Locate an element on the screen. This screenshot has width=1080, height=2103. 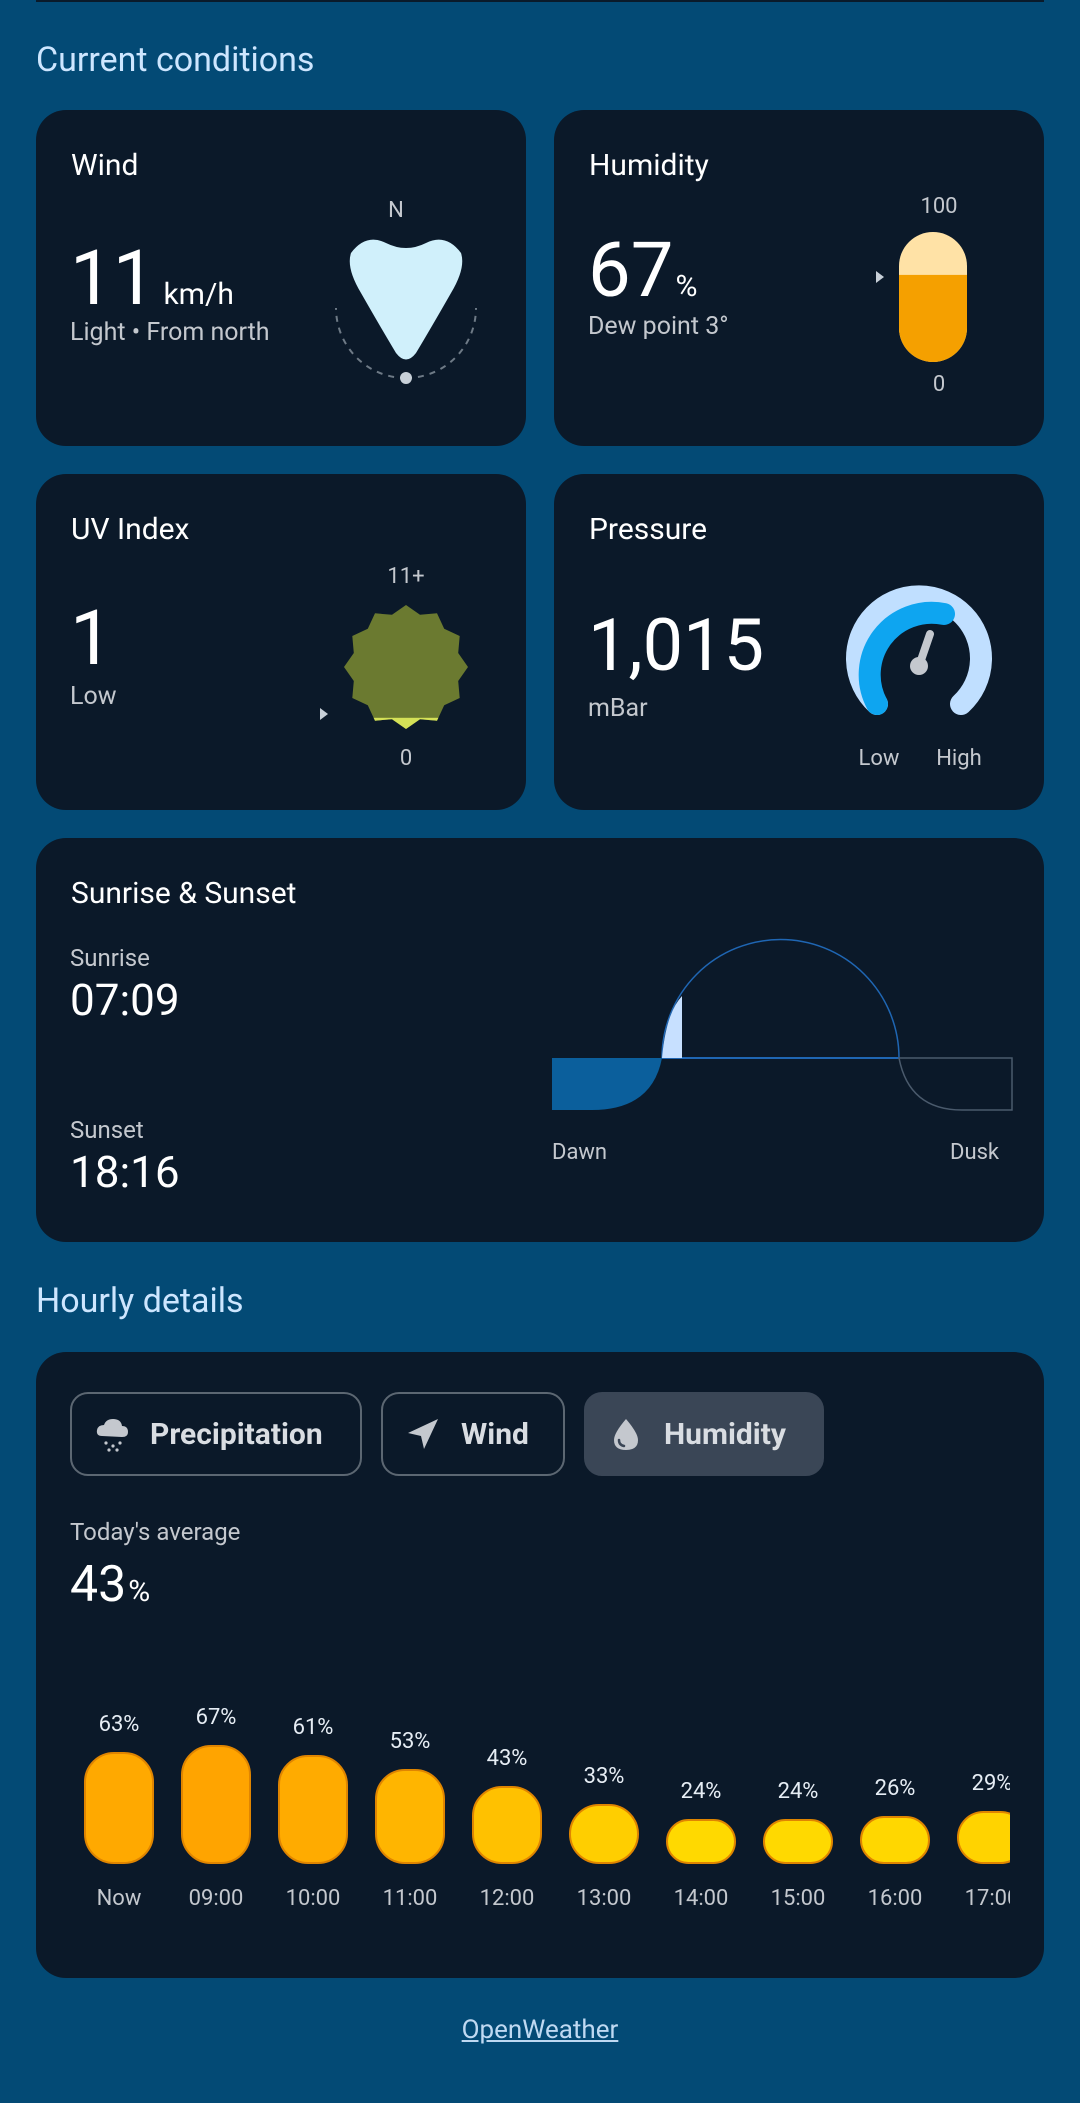
sun-title: Sunrise & Sunset is located at coordinates (184, 893).